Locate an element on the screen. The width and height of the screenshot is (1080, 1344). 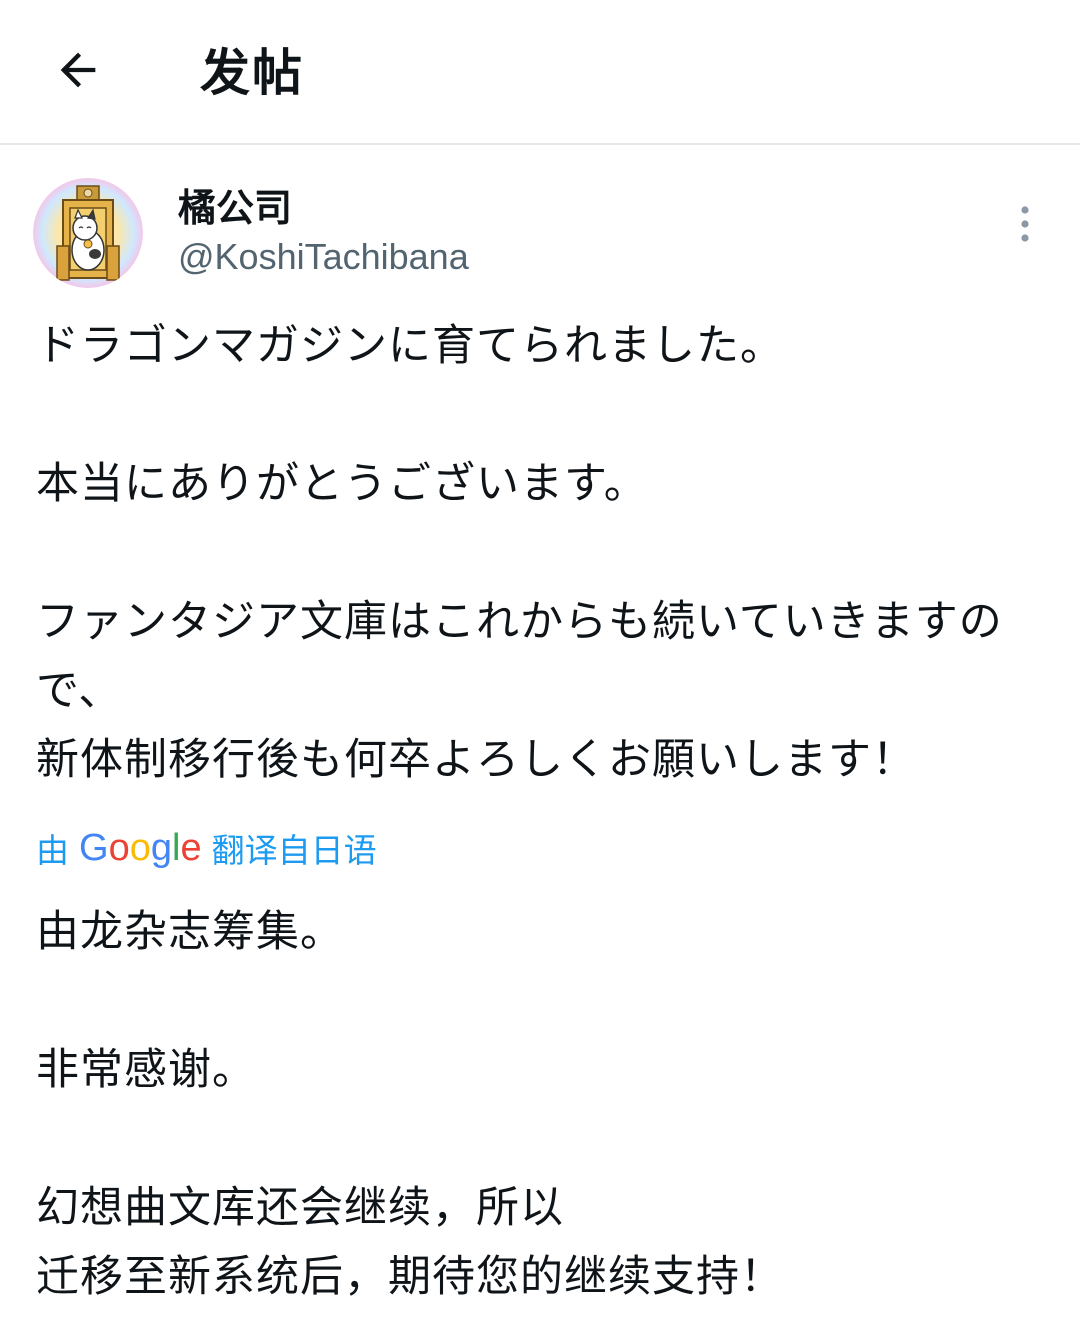
back-button is located at coordinates (78, 70).